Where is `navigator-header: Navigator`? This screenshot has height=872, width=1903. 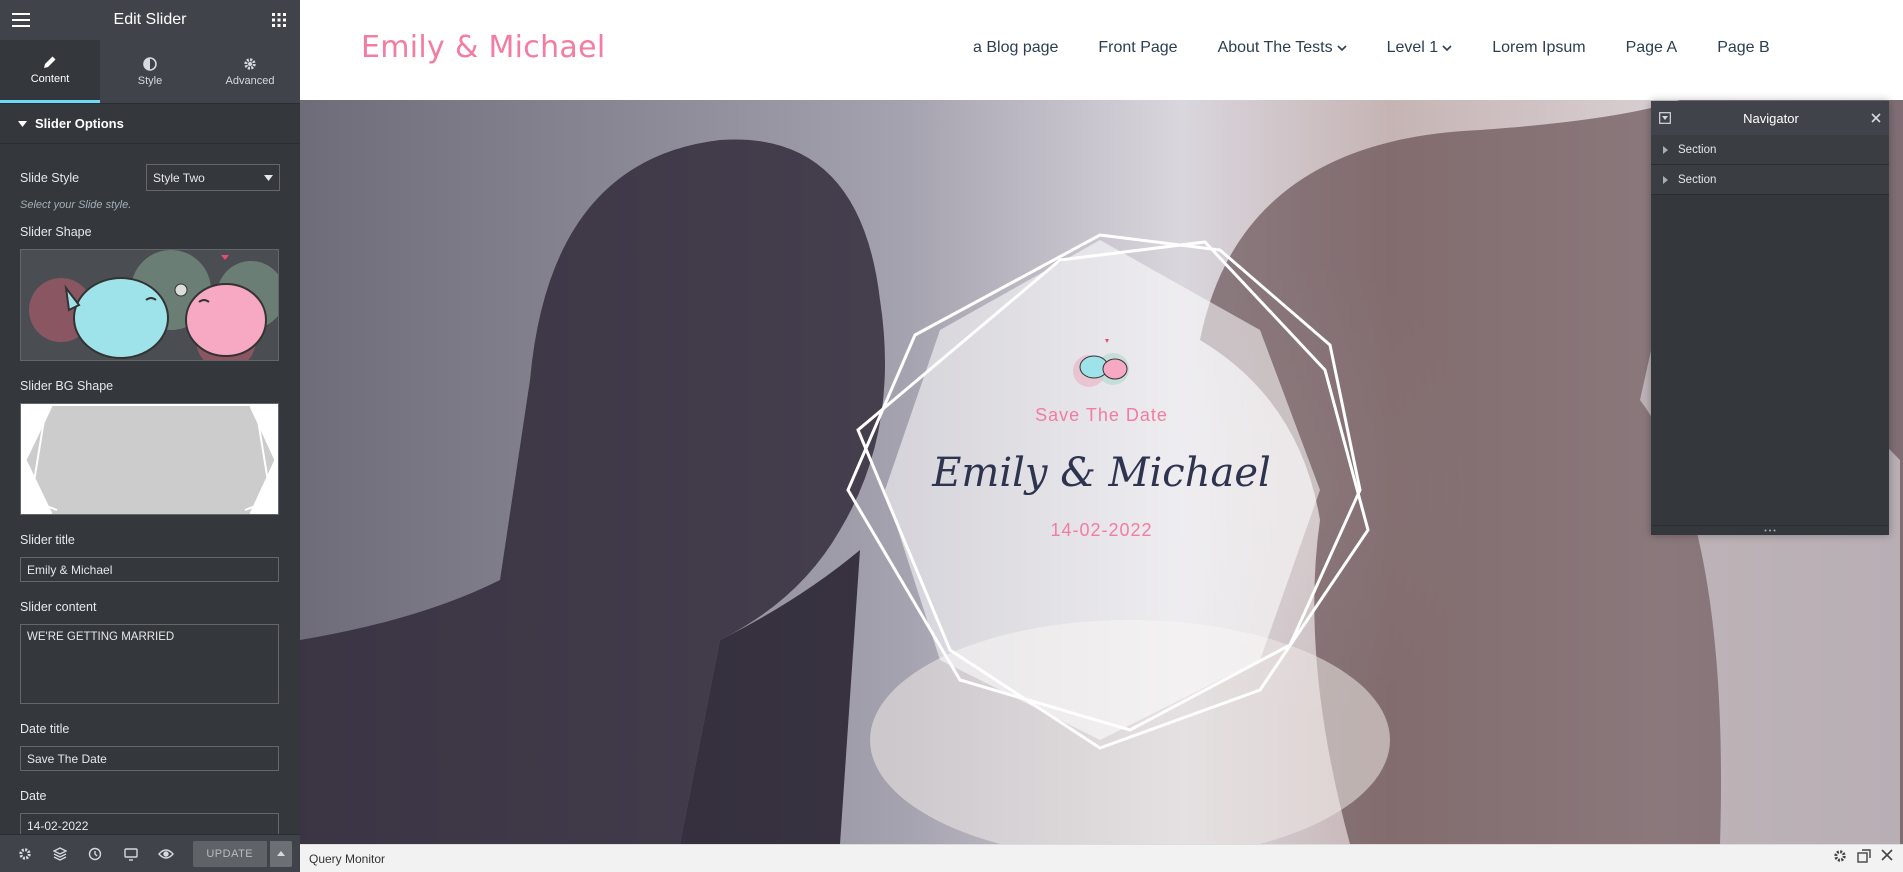 navigator-header: Navigator is located at coordinates (1770, 118).